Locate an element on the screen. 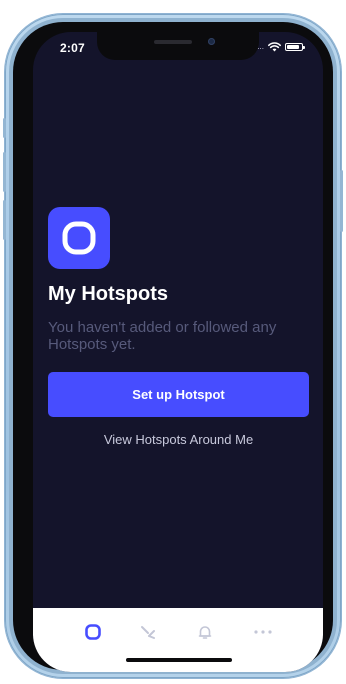  tab-activity is located at coordinates (148, 632).